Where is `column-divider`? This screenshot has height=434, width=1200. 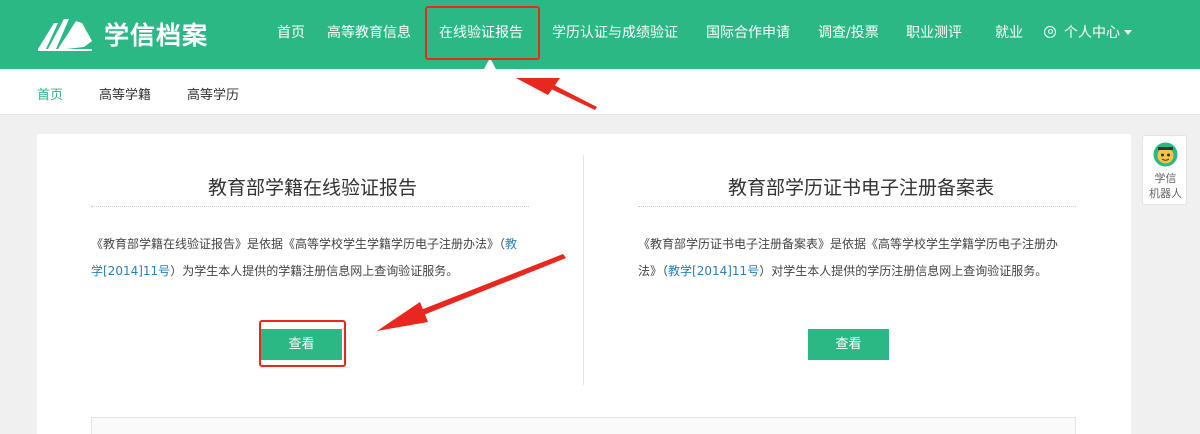
column-divider is located at coordinates (583, 270).